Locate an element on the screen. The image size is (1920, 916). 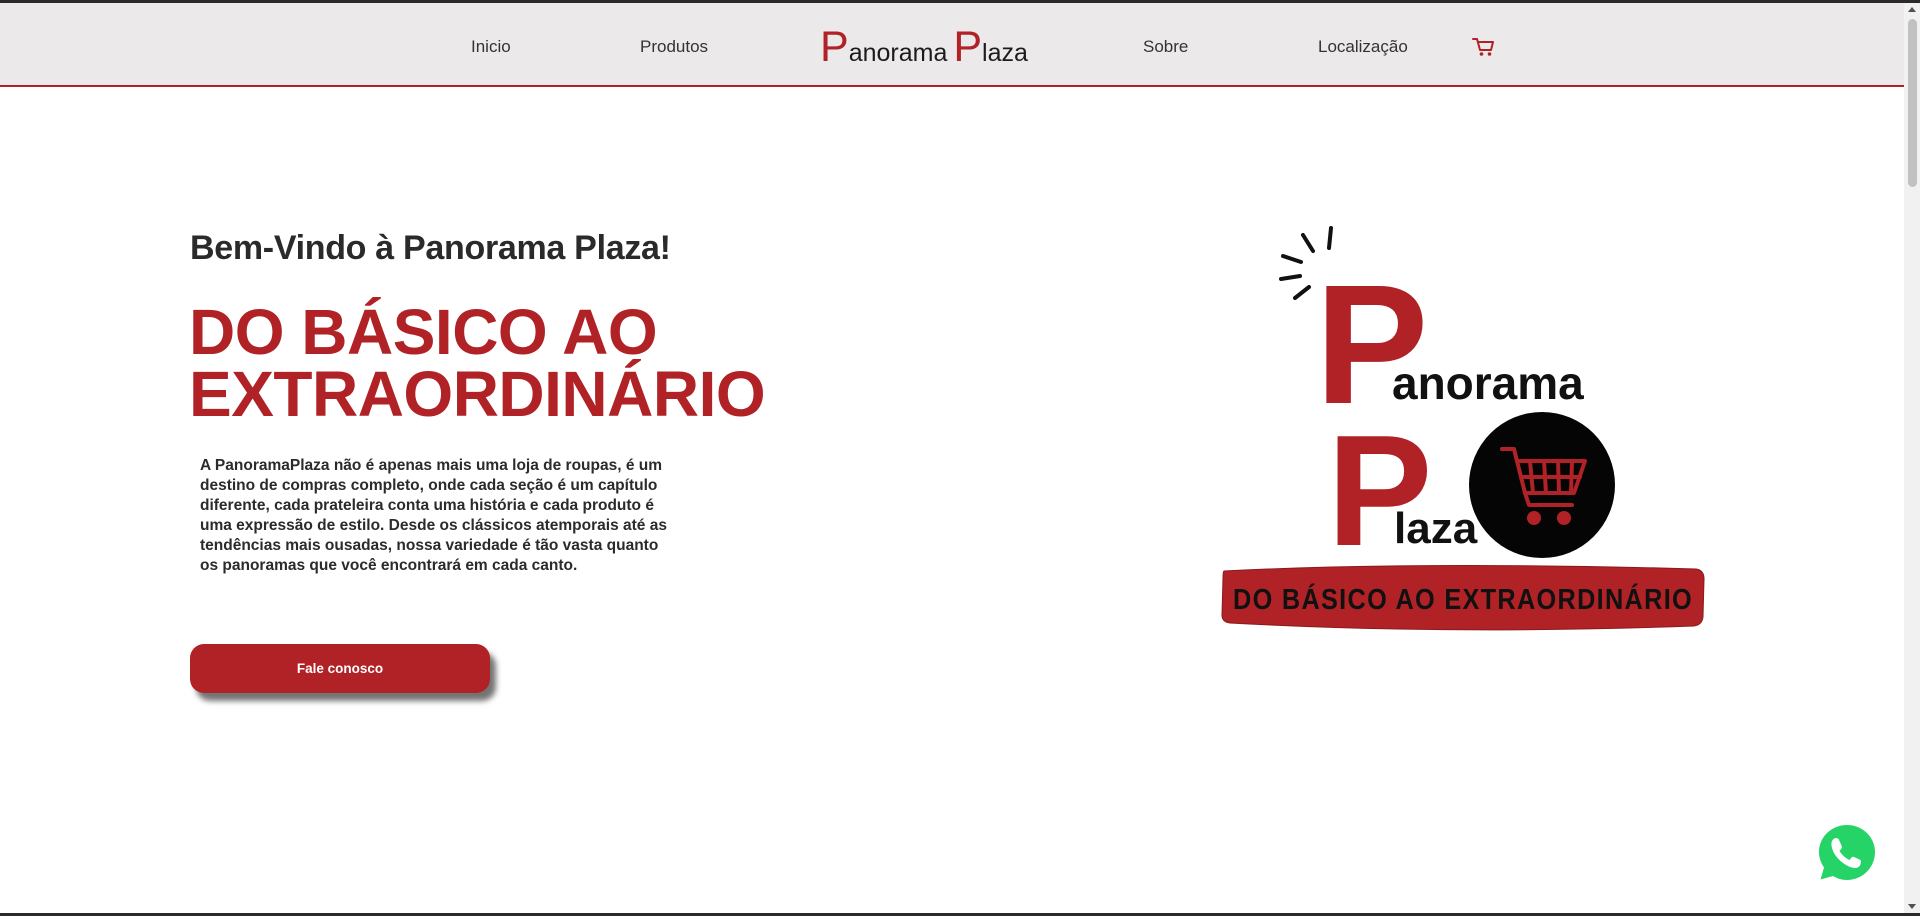
whatsapp-icon is located at coordinates (1847, 853).